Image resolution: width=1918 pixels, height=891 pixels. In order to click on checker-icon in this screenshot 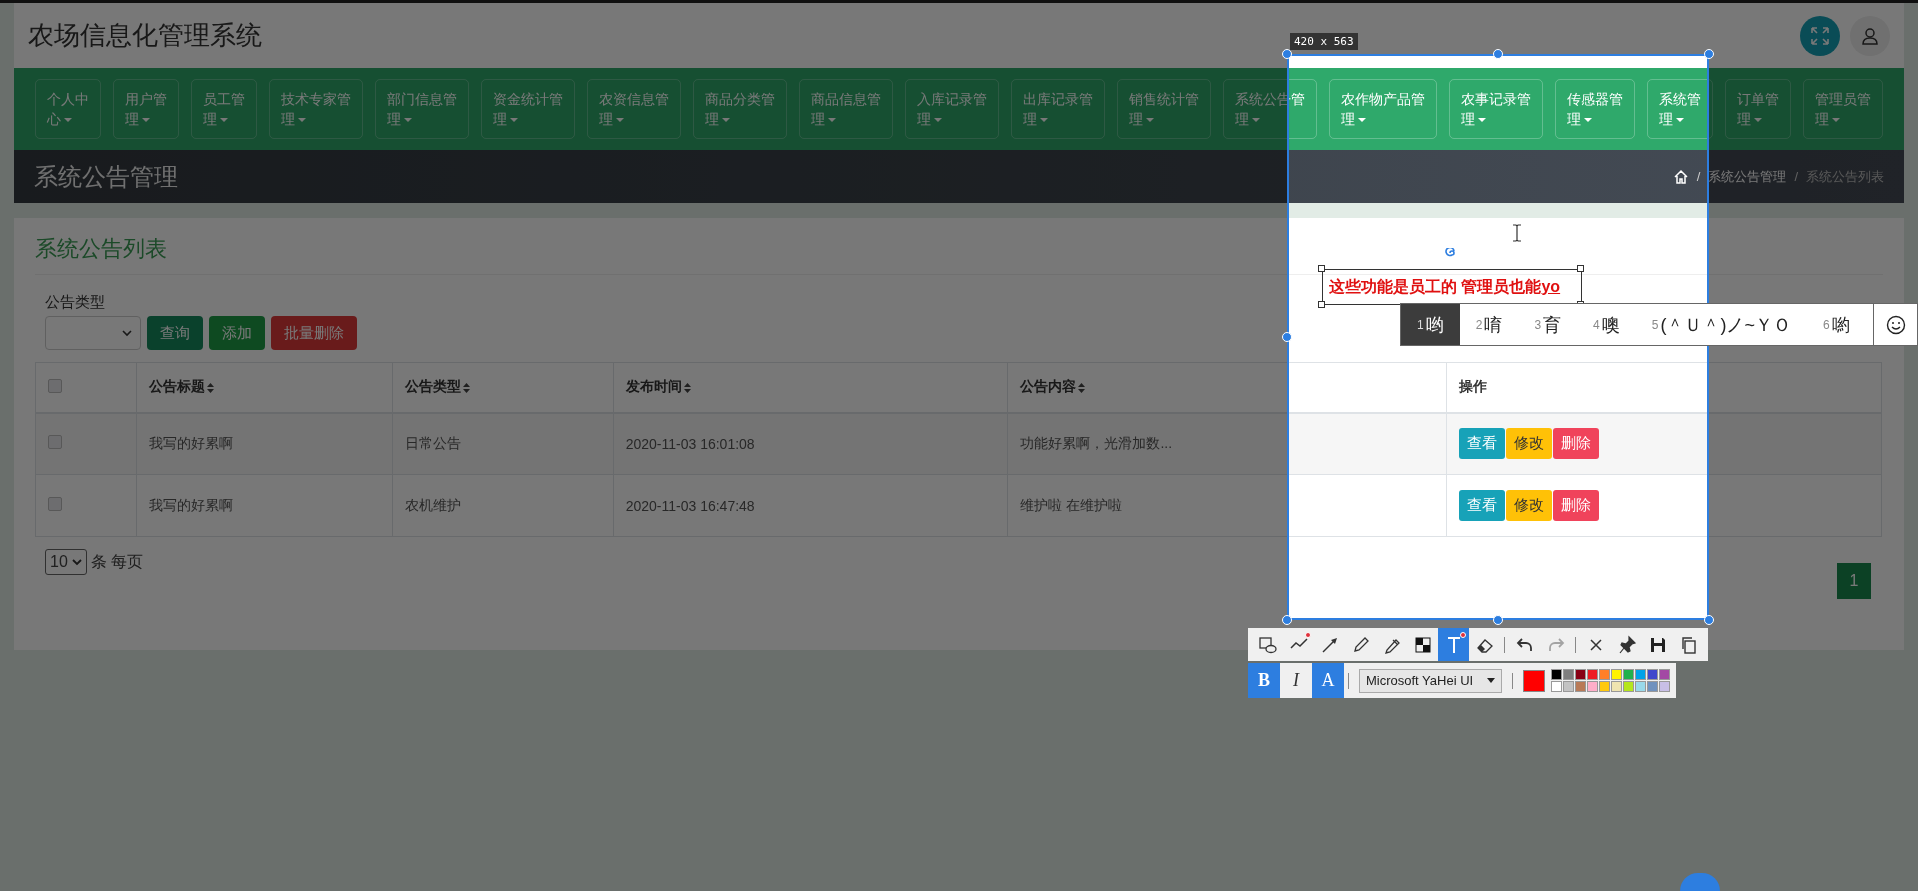, I will do `click(1422, 644)`.